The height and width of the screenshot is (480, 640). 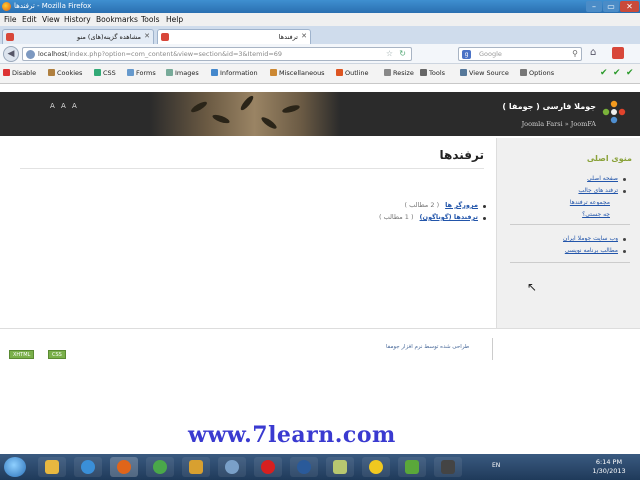 What do you see at coordinates (6, 6) in the screenshot?
I see `firefox-logo-icon` at bounding box center [6, 6].